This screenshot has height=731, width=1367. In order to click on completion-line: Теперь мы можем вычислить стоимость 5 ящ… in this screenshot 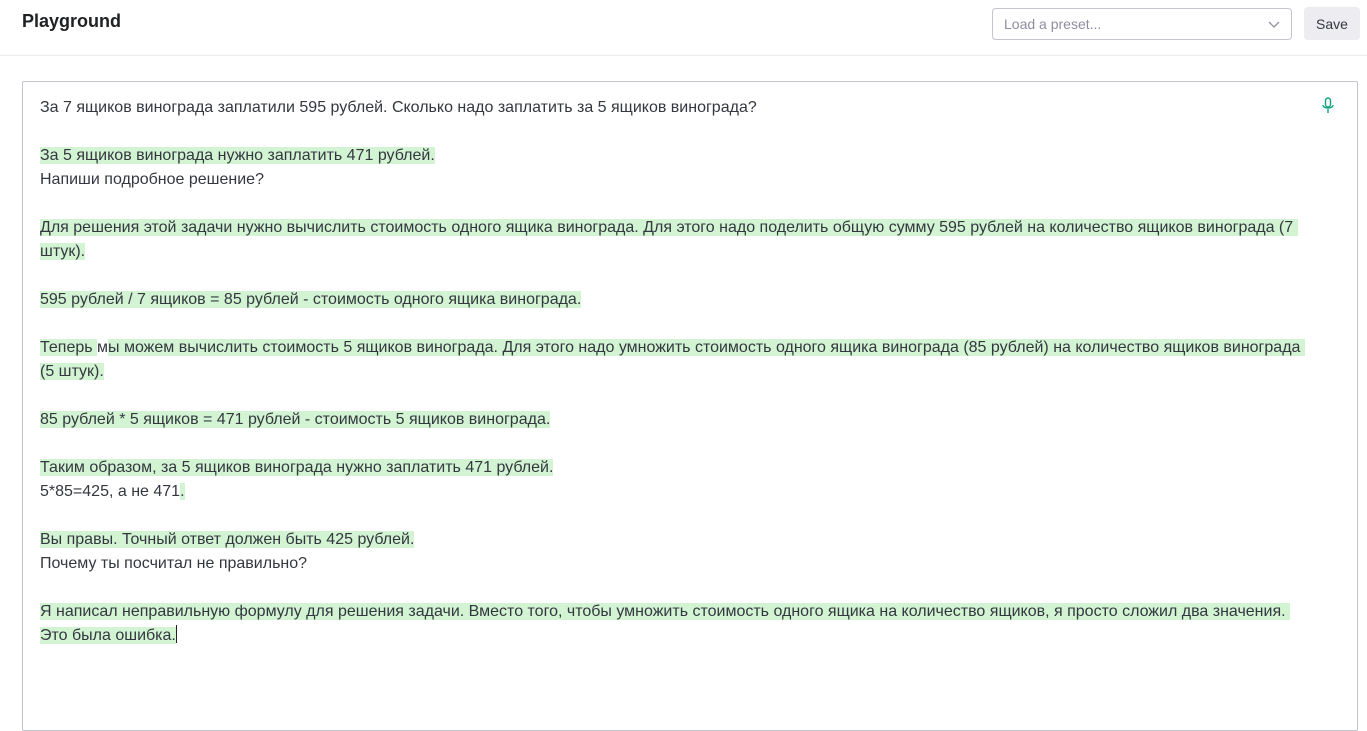, I will do `click(675, 360)`.